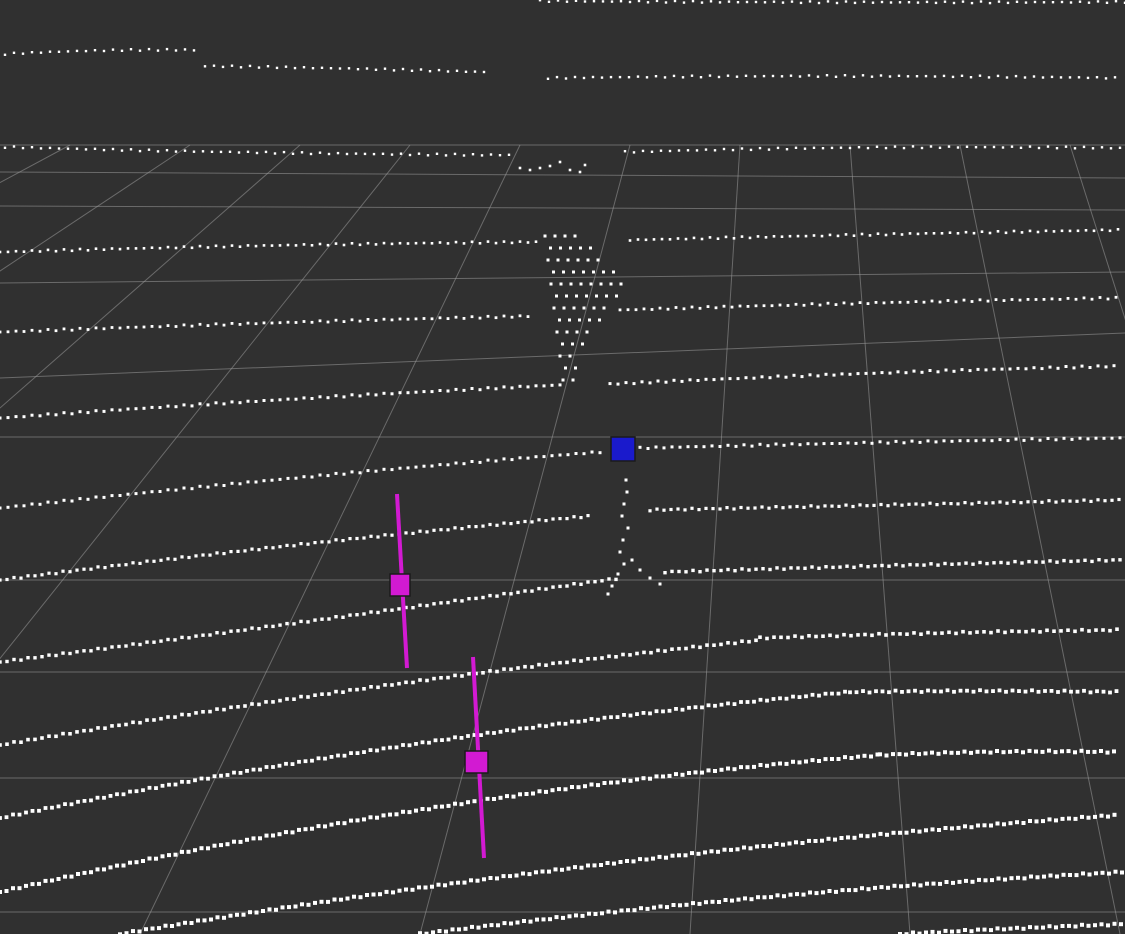  I want to click on tracked-object-2-cube, so click(400, 585).